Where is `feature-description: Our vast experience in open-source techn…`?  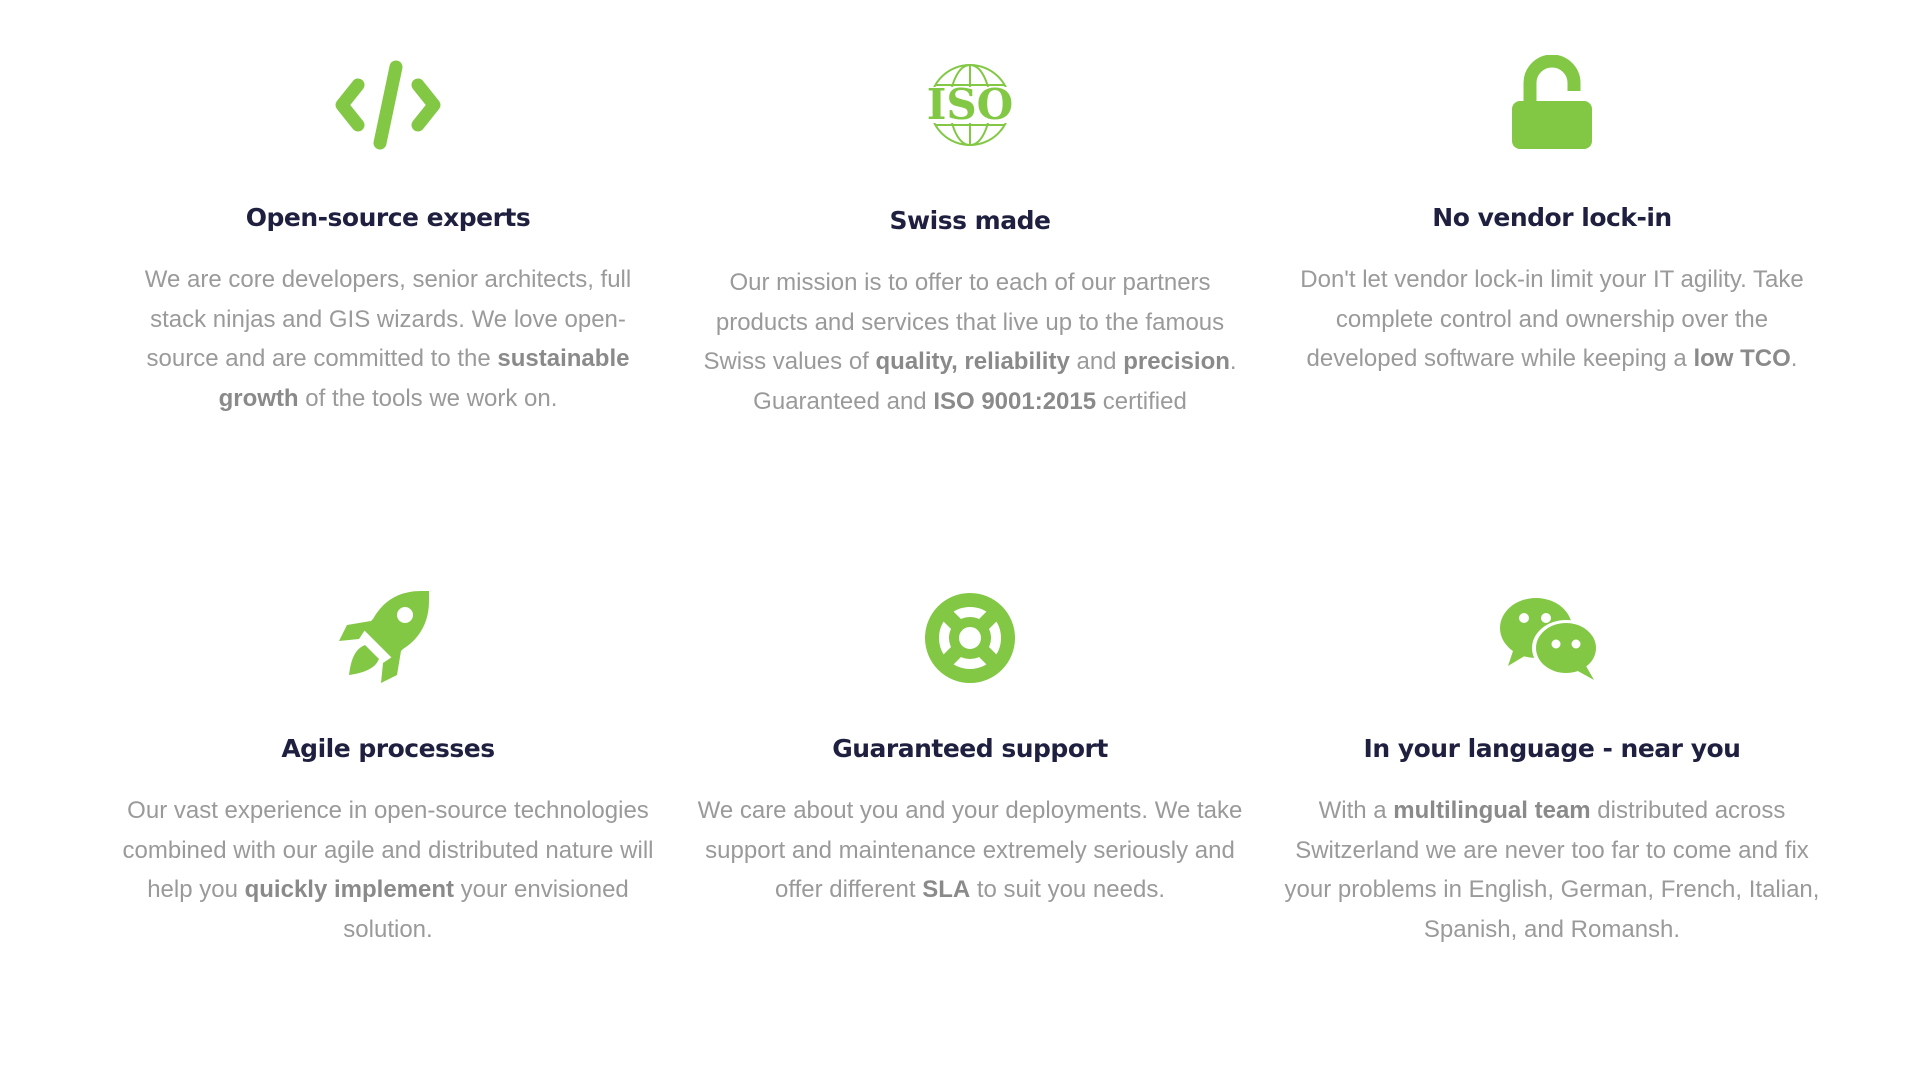
feature-description: Our vast experience in open-source techn… is located at coordinates (388, 870).